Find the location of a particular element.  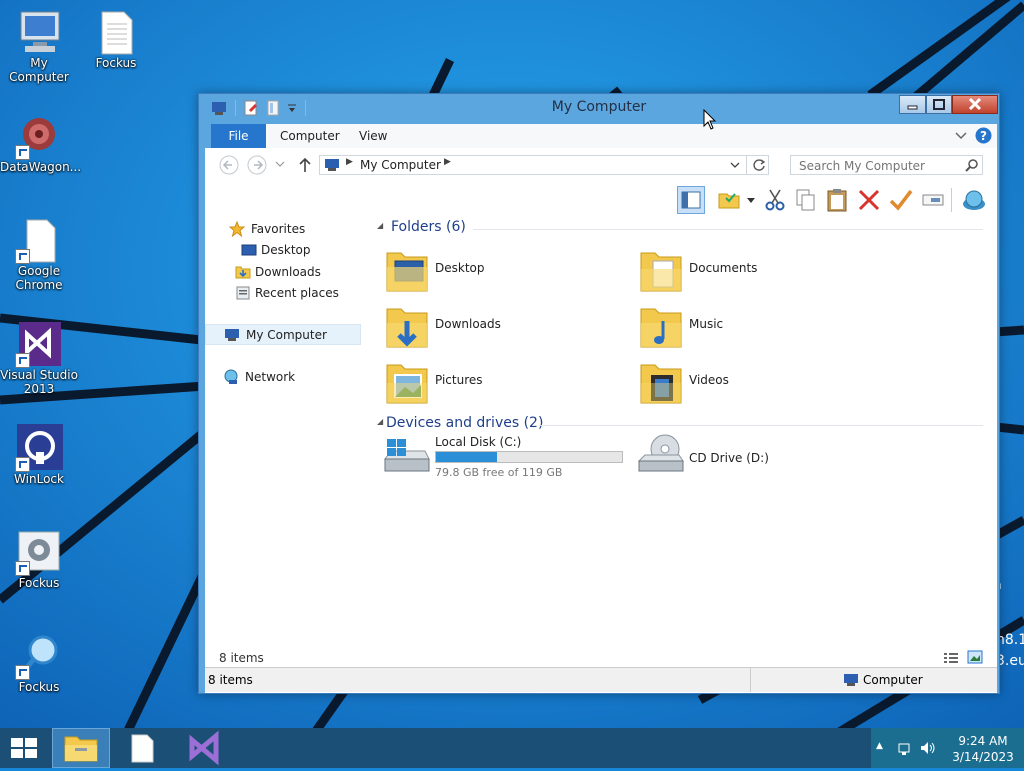

system-tray: ▲ 9:24 AM 3/14/2023 is located at coordinates (947, 748).